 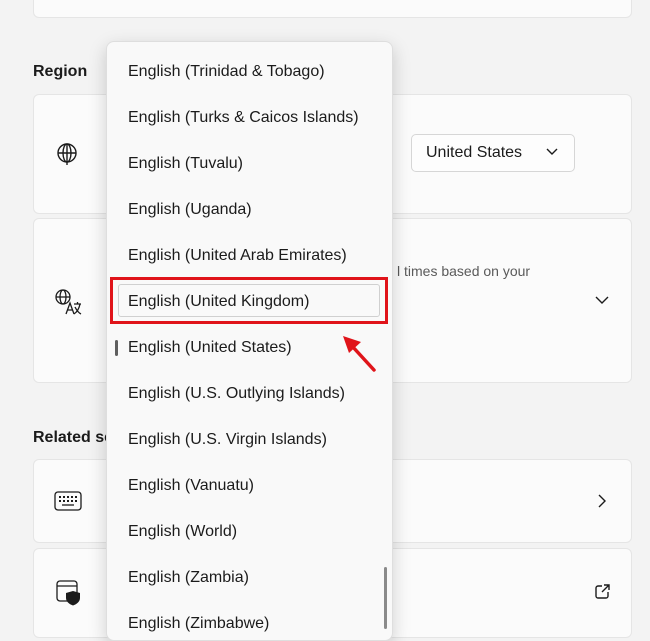 I want to click on language-option: English (Trinidad & Tobago), so click(x=249, y=72).